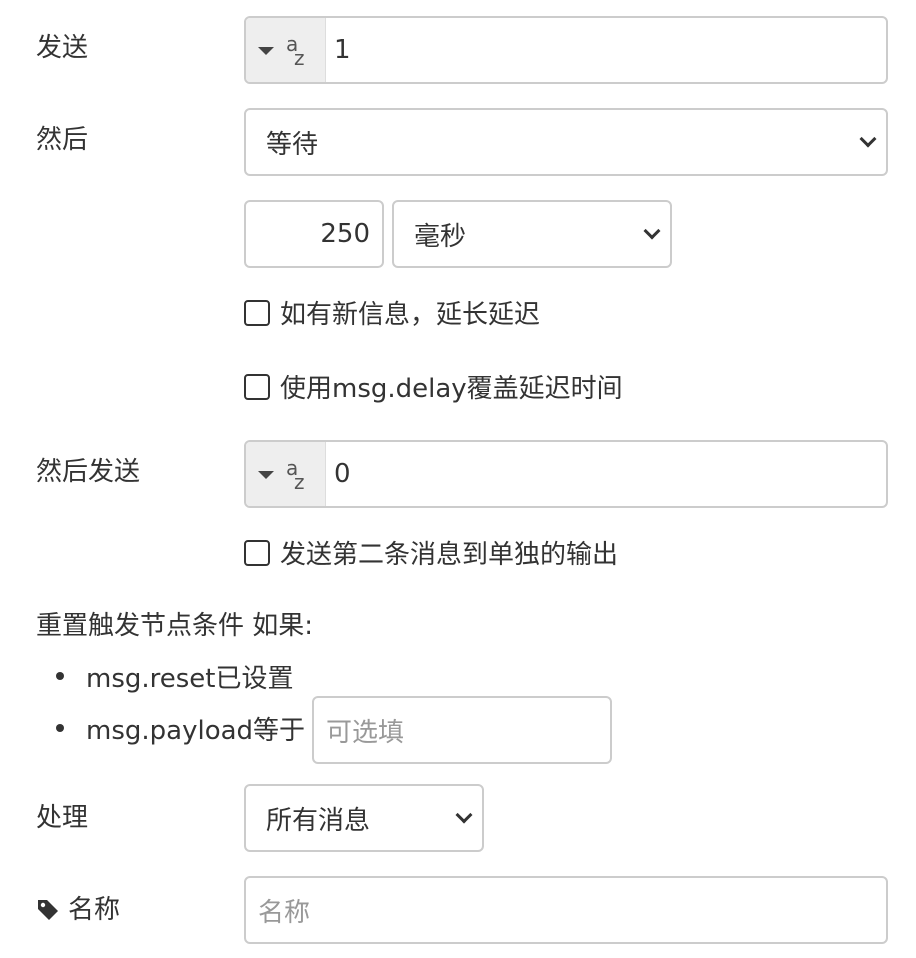 The image size is (916, 958). What do you see at coordinates (257, 312) in the screenshot?
I see `extend-delay-checkbox` at bounding box center [257, 312].